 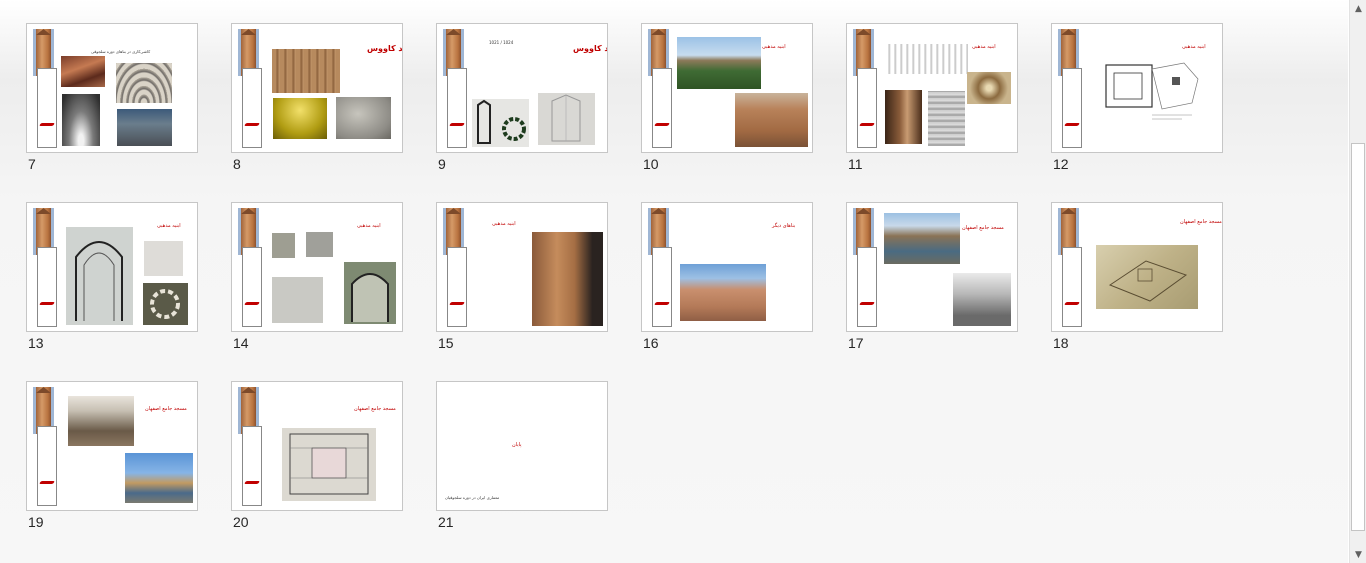 What do you see at coordinates (36, 522) in the screenshot?
I see `slide-number: 19` at bounding box center [36, 522].